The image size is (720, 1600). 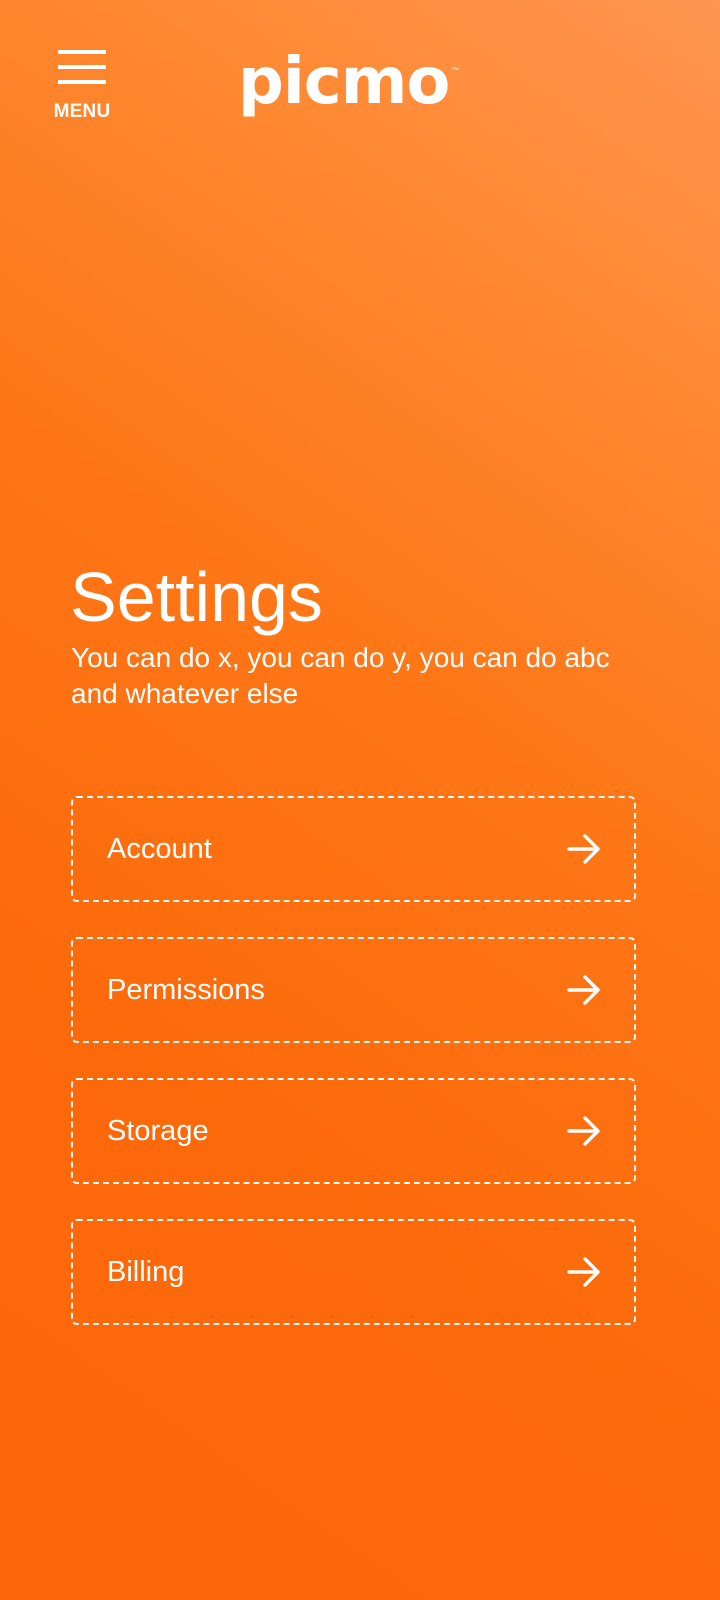 What do you see at coordinates (344, 82) in the screenshot?
I see `logo-wordmark: picmo` at bounding box center [344, 82].